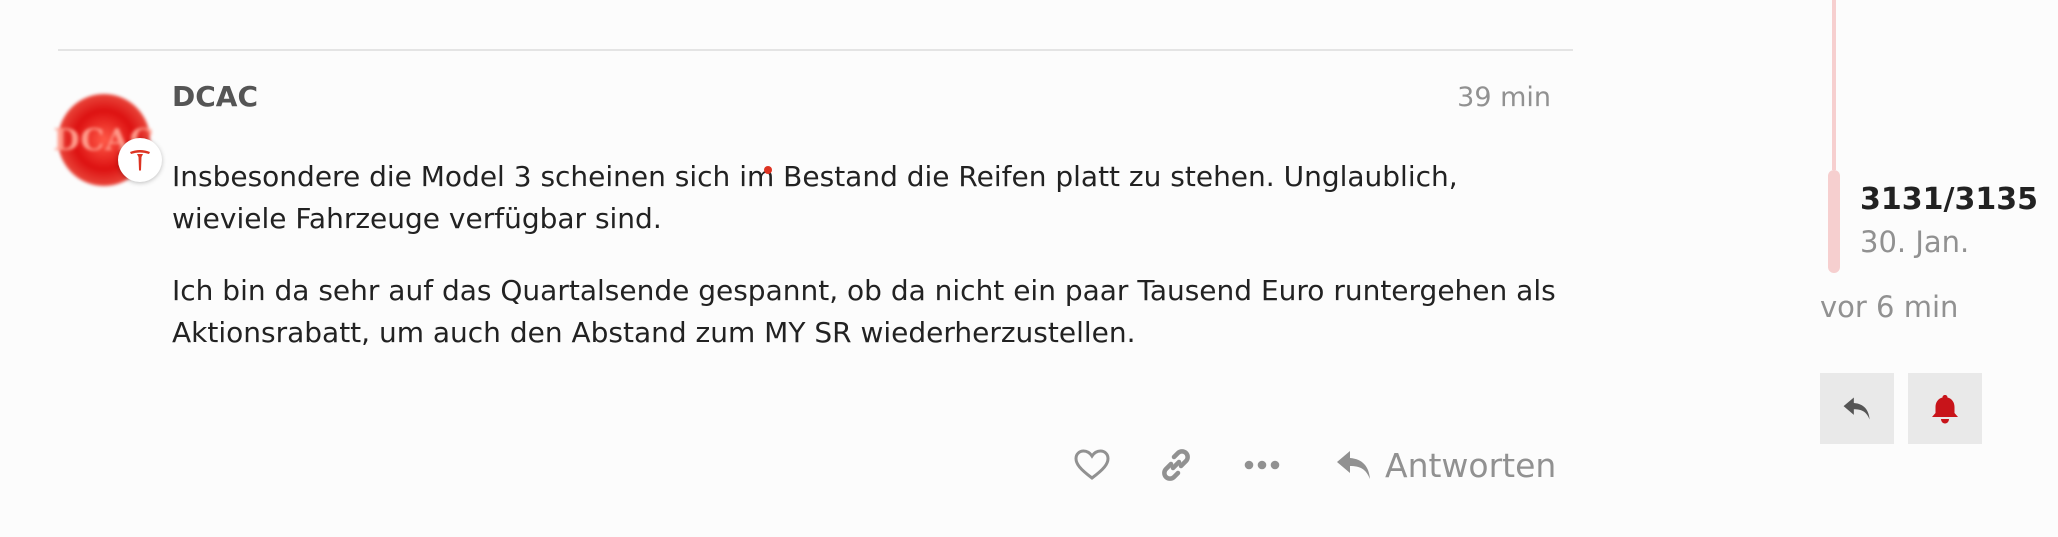 This screenshot has width=2058, height=537. Describe the element at coordinates (1834, 221) in the screenshot. I see `timeline-scroll-handle` at that location.